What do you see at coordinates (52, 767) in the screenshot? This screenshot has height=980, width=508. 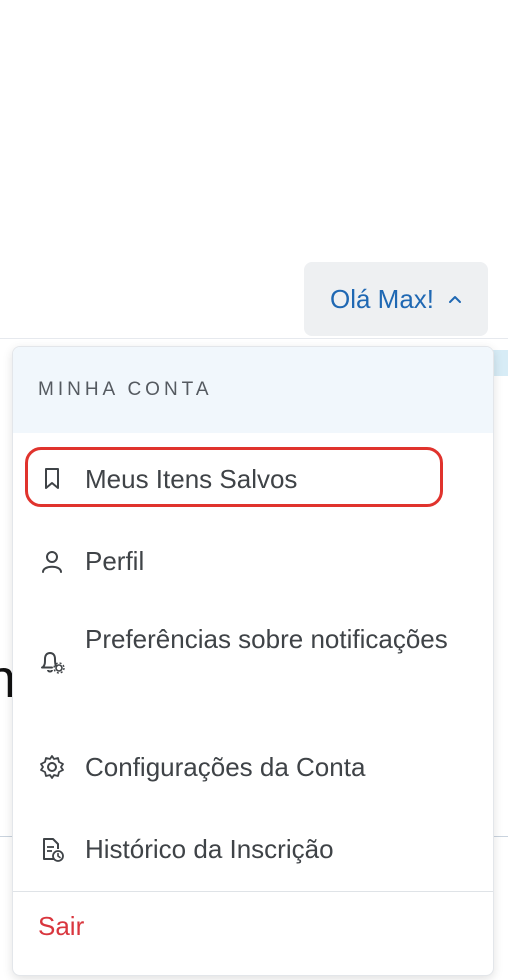 I see `gear-icon` at bounding box center [52, 767].